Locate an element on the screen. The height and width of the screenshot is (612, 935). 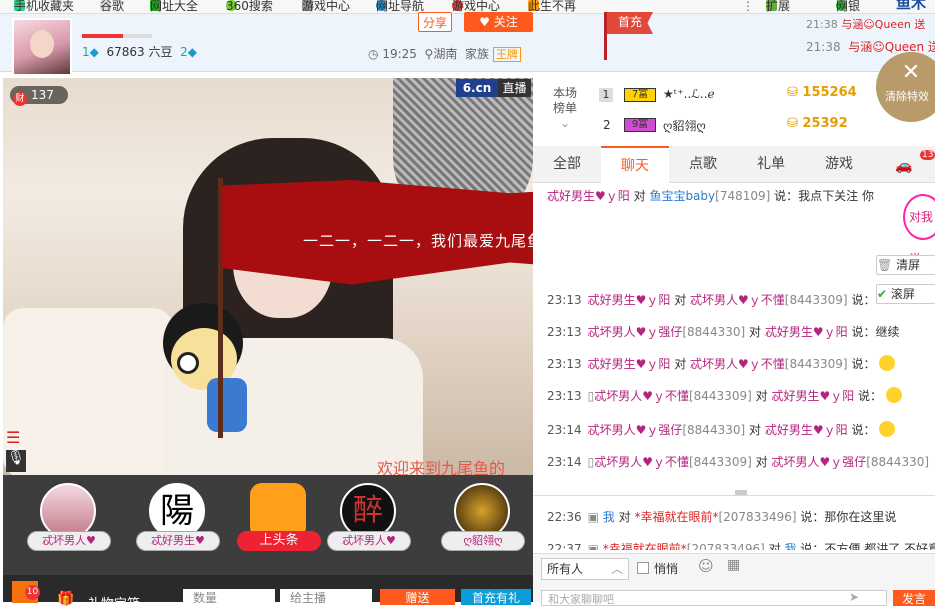
tab-games: 游戏 is located at coordinates (839, 164).